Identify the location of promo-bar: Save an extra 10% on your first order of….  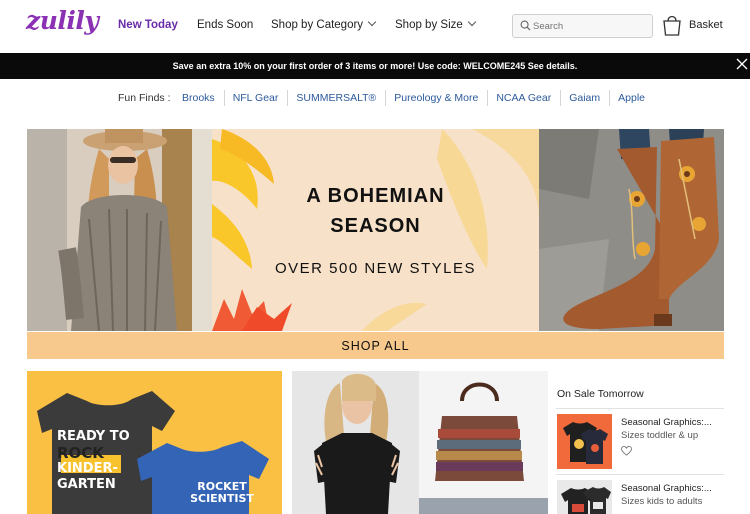
(375, 66).